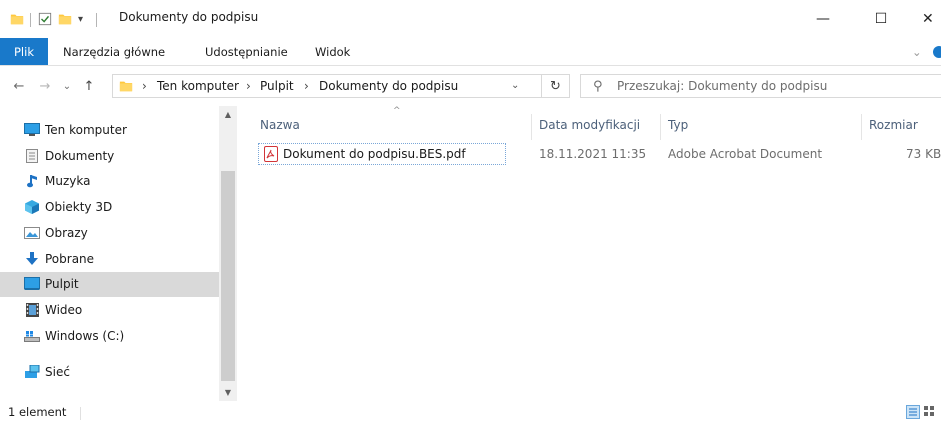 This screenshot has height=423, width=941. Describe the element at coordinates (198, 86) in the screenshot. I see `breadcrumb-this-pc: Ten komputer` at that location.